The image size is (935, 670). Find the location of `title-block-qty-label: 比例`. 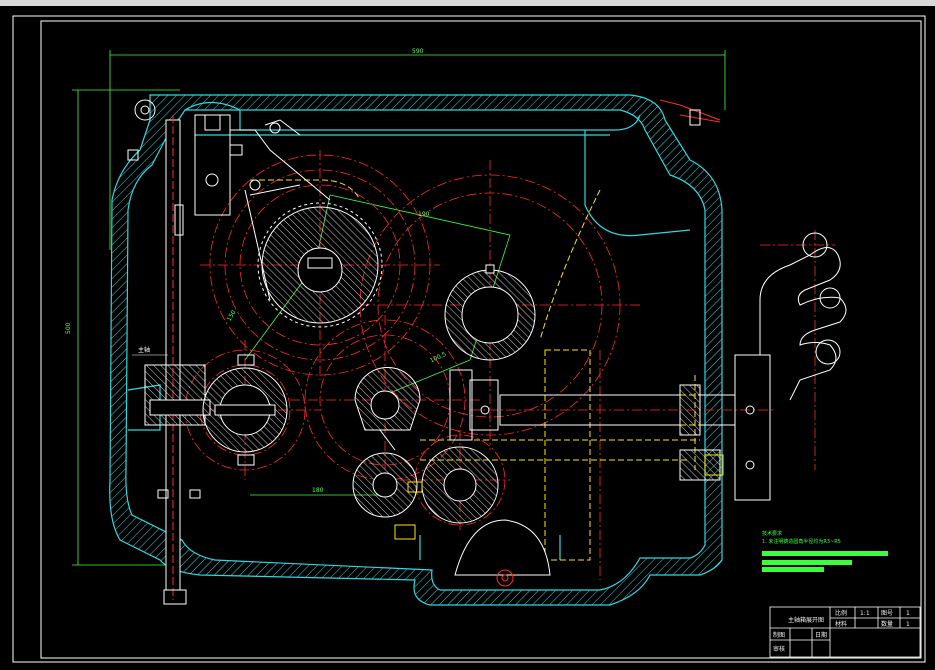

title-block-qty-label: 比例 is located at coordinates (841, 613).